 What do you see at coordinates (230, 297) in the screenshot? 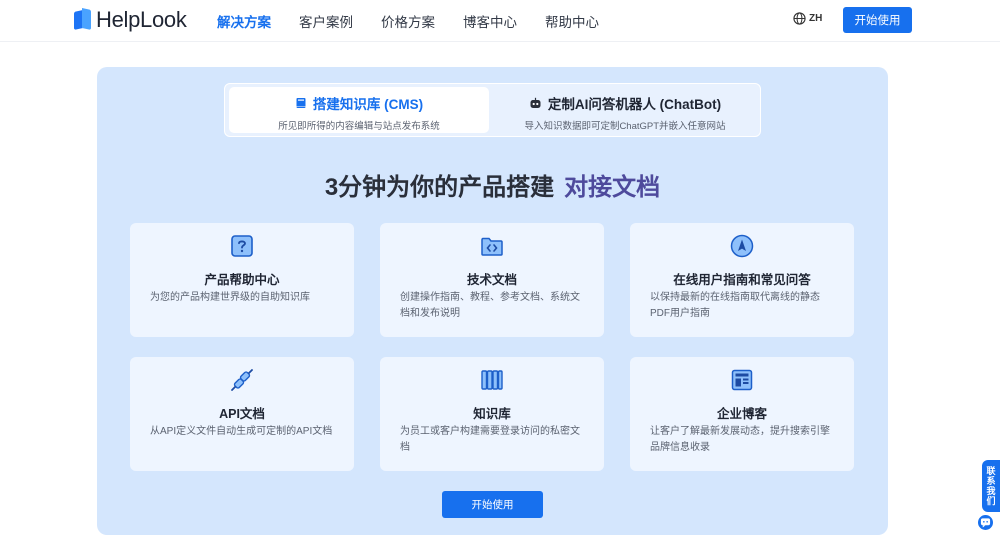
I see `card-desc: 为您的产品构建世界级的自助知识库` at bounding box center [230, 297].